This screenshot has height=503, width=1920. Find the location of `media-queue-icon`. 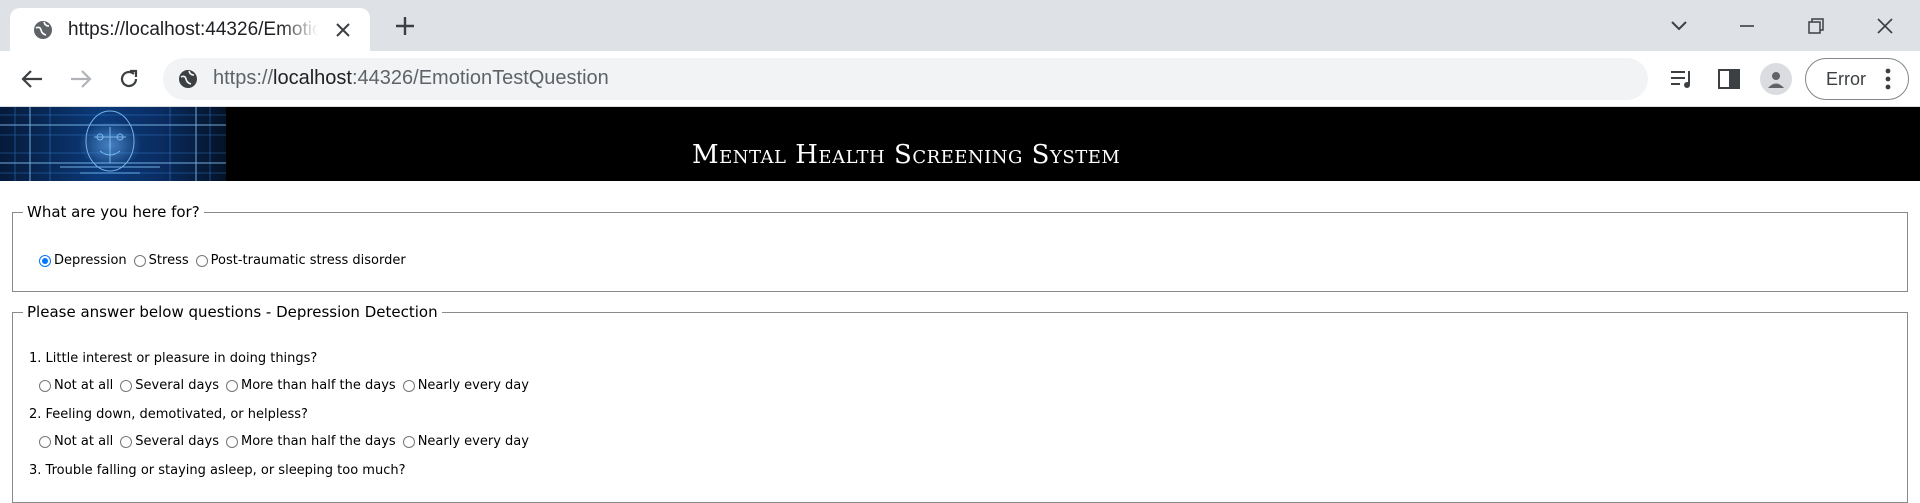

media-queue-icon is located at coordinates (1682, 79).